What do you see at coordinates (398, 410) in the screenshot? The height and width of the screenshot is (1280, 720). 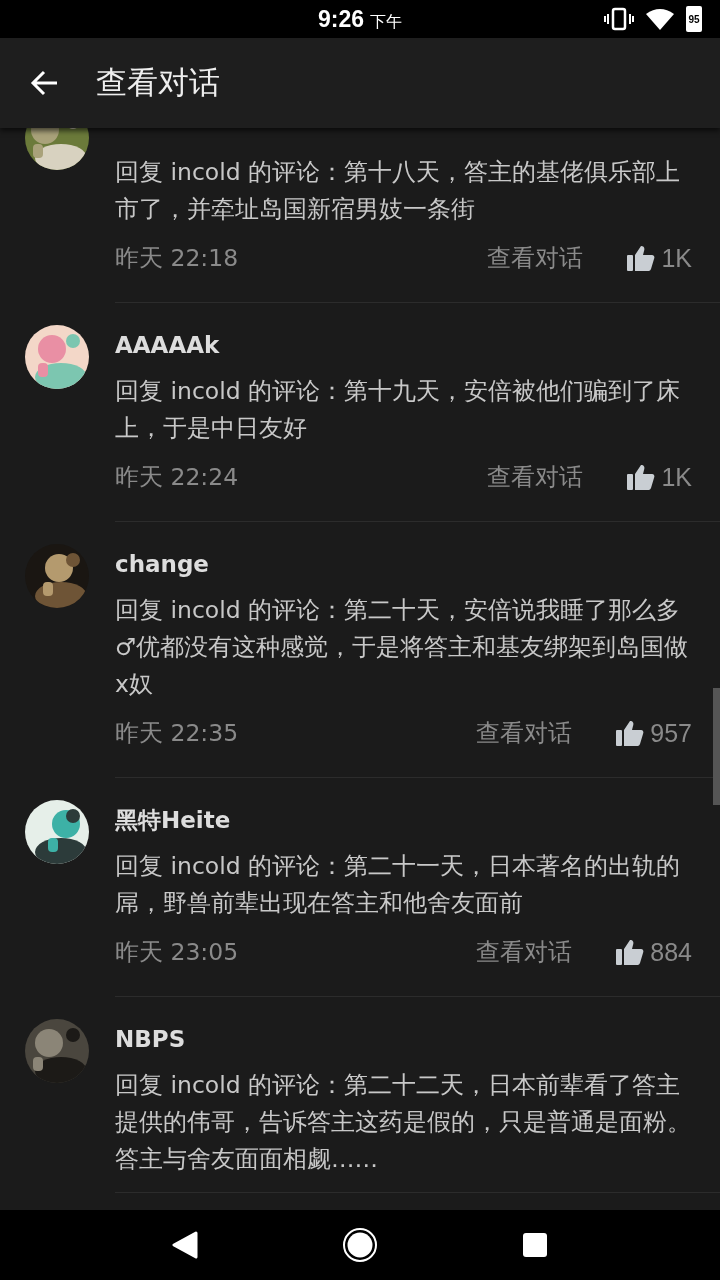 I see `comment-text: 回复 incold 的评论：第十九天，安倍被他们骗到了床上，于是中日友好` at bounding box center [398, 410].